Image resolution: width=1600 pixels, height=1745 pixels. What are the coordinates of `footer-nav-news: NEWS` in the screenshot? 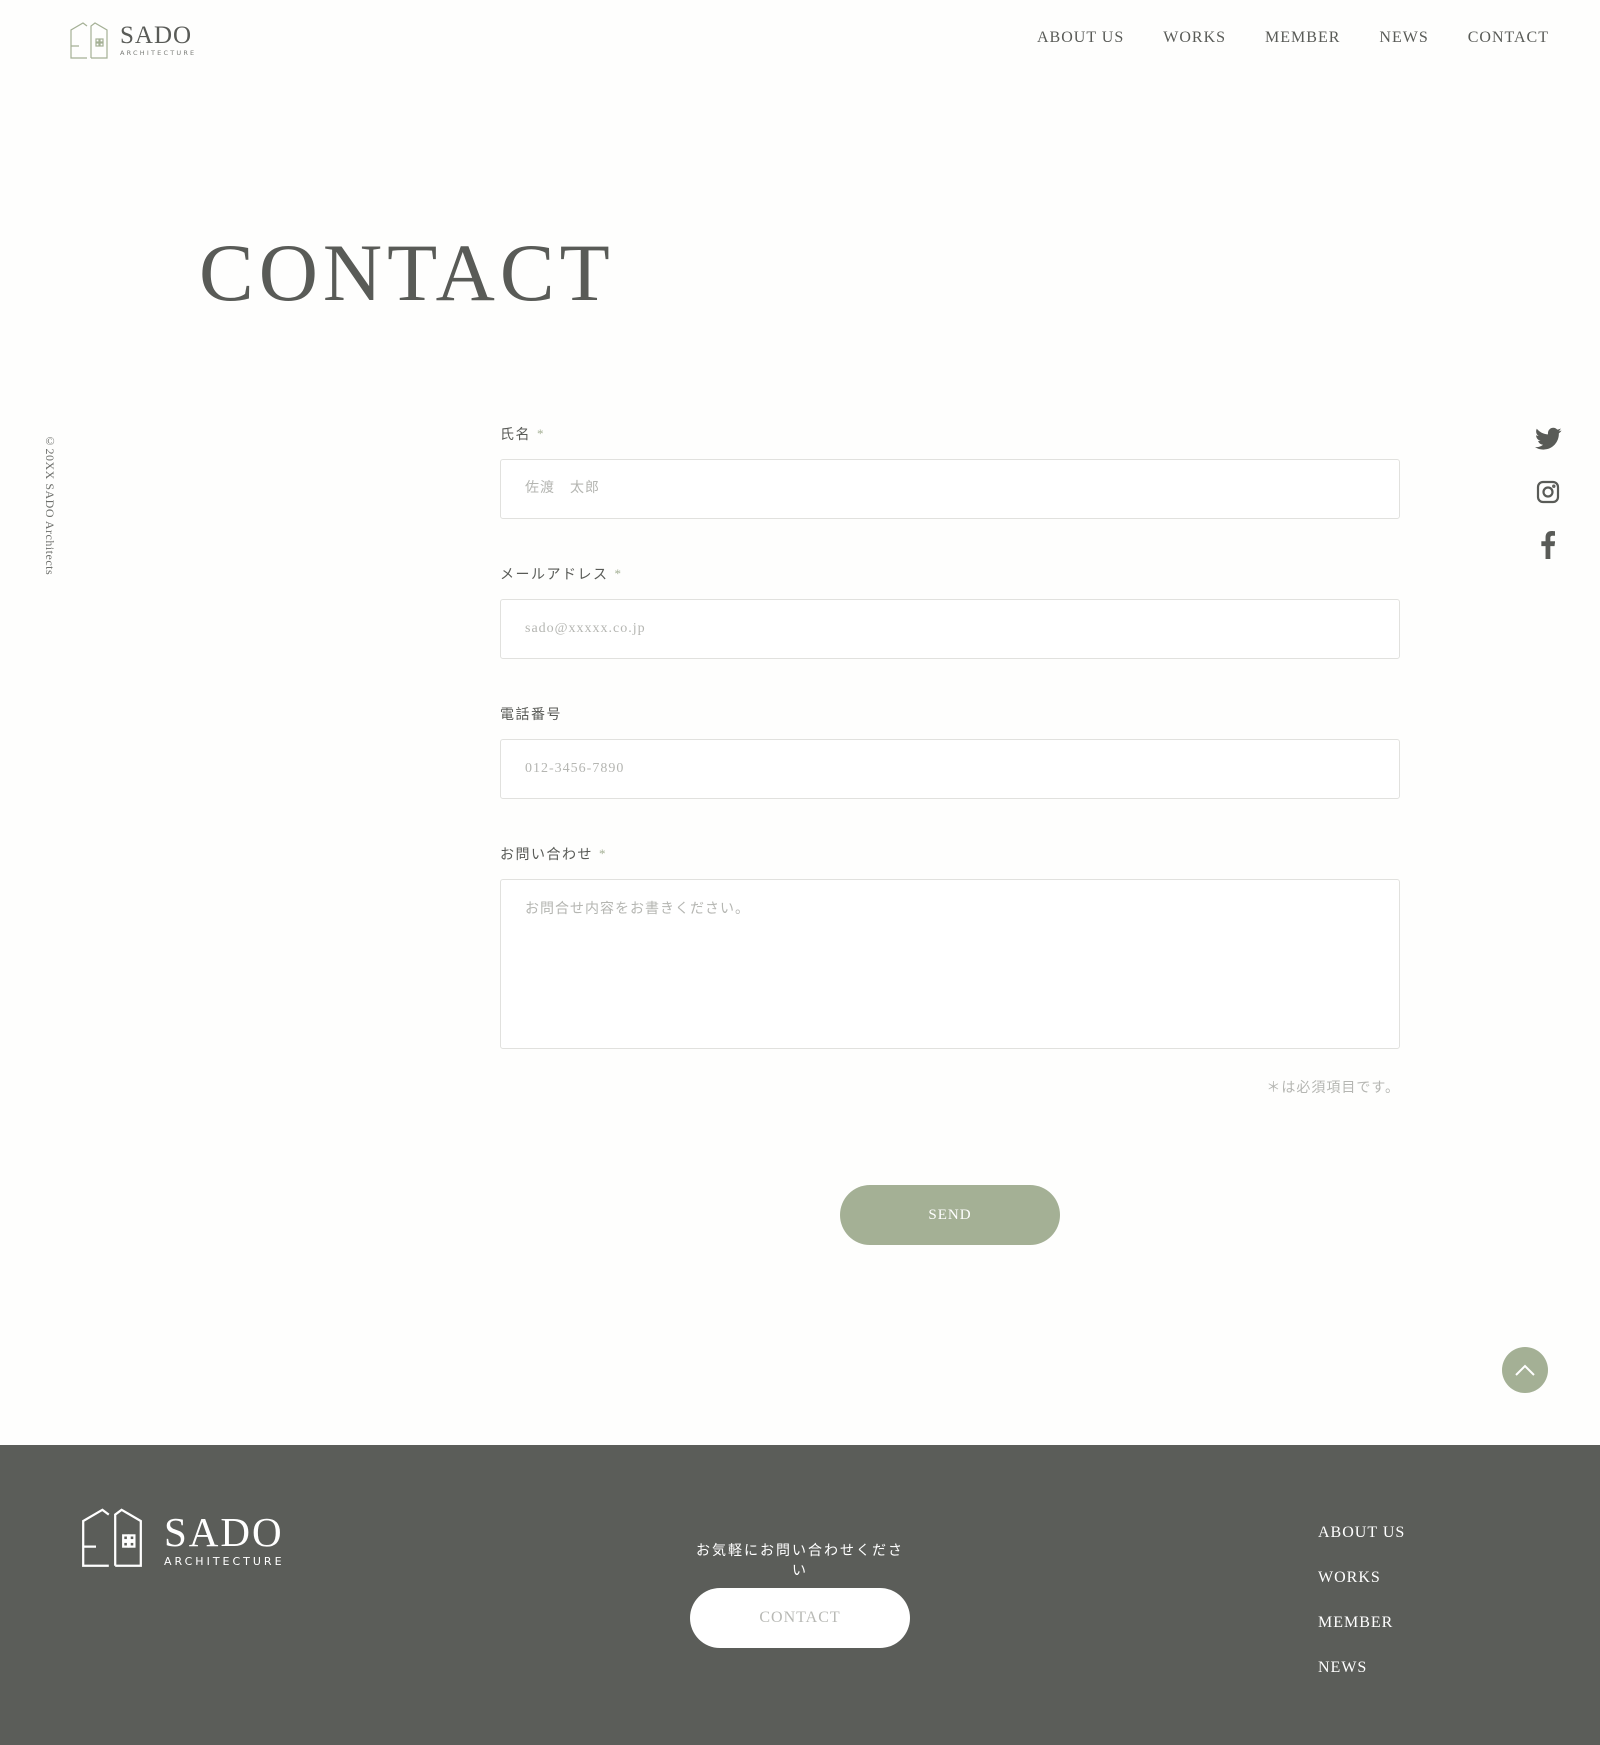 It's located at (1361, 1667).